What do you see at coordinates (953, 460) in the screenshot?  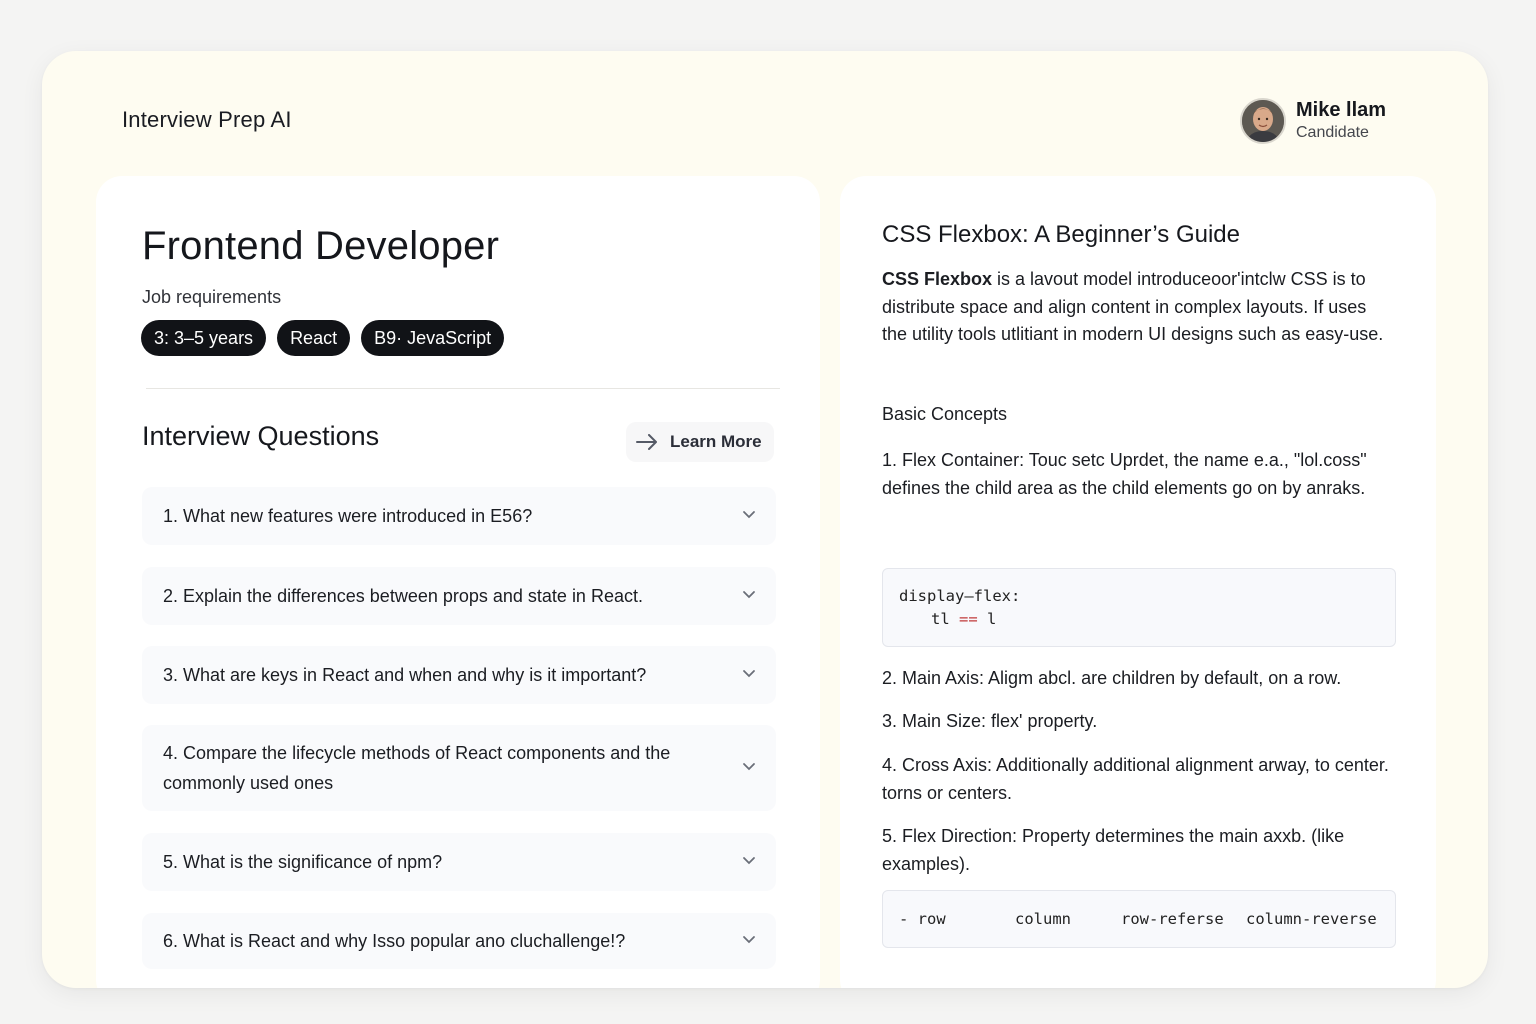 I see `concept-label: 1. Flex Container:` at bounding box center [953, 460].